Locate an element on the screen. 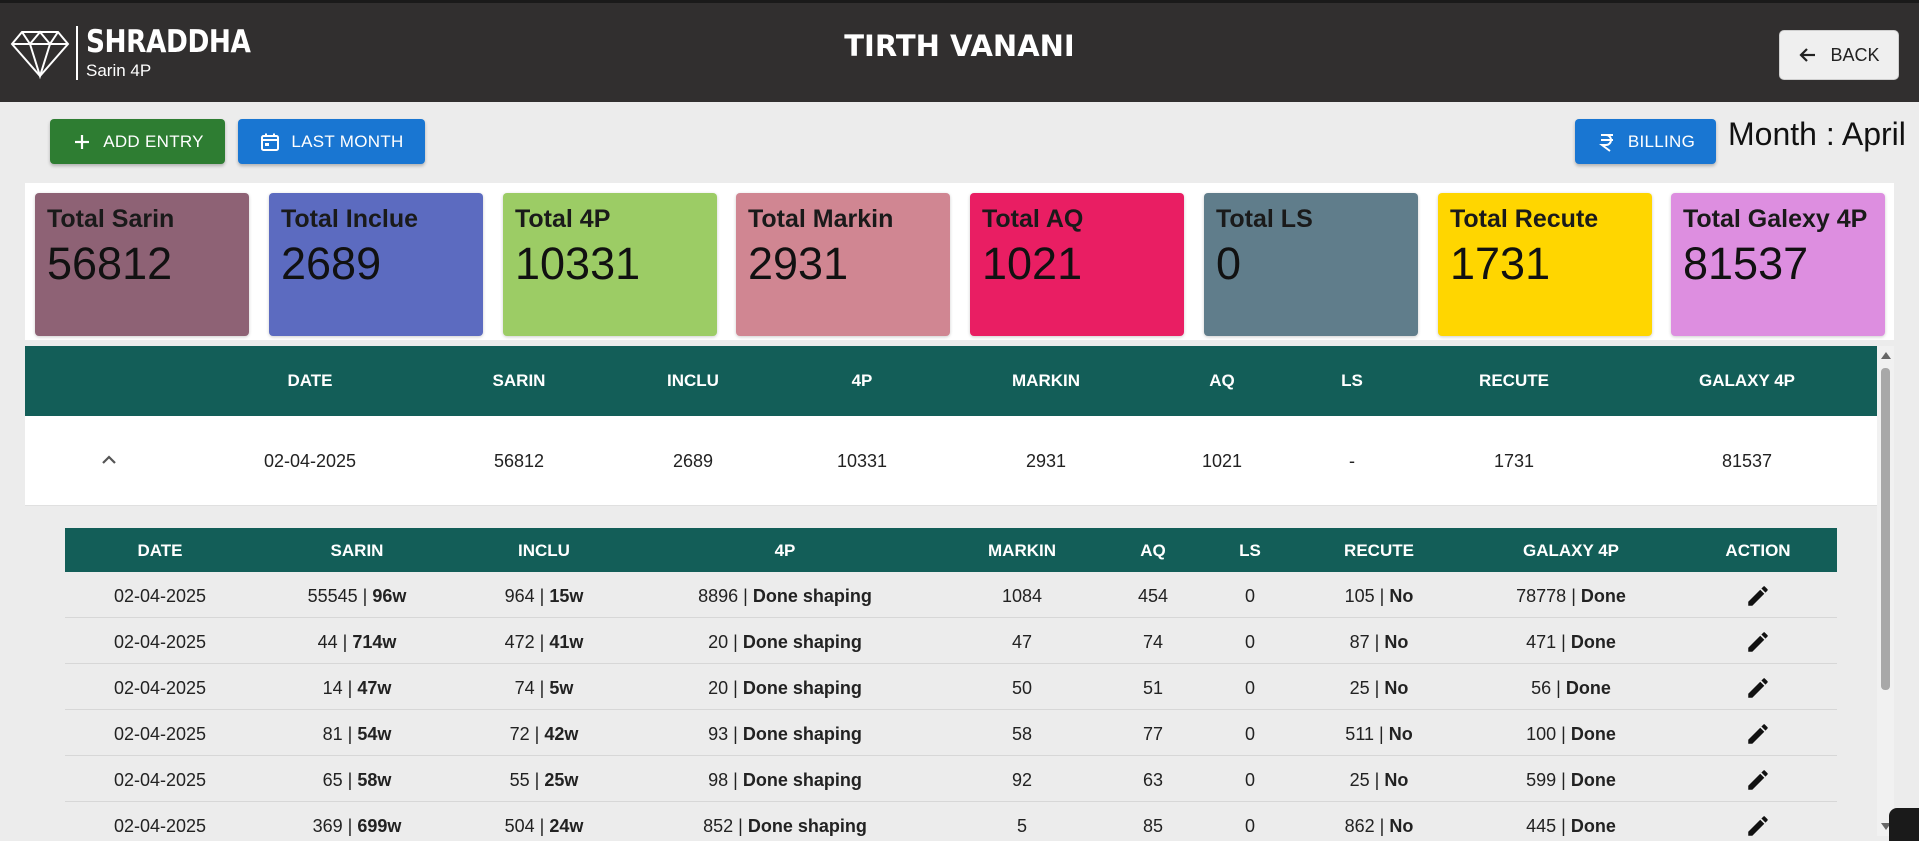 This screenshot has width=1919, height=841. logo: SHRADDHA Sarin 4P is located at coordinates (145, 53).